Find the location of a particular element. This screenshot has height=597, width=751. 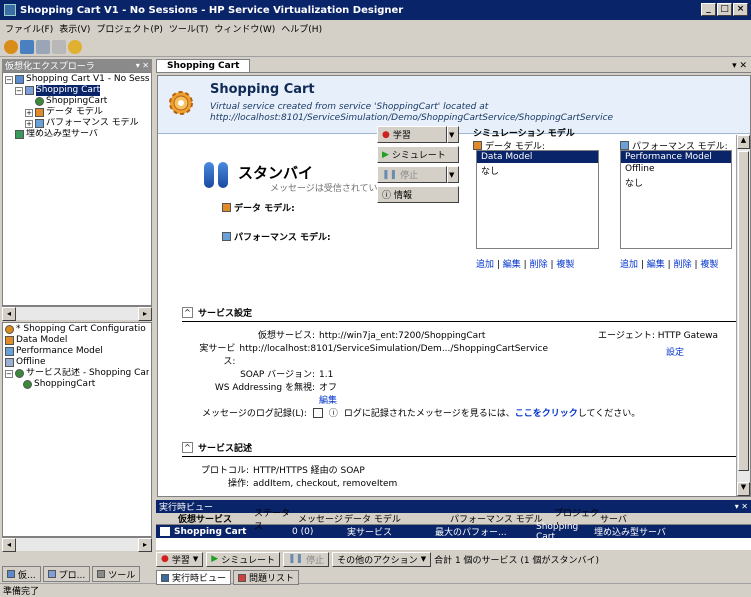

tree-item-config-offline: Offline is located at coordinates (77, 362).